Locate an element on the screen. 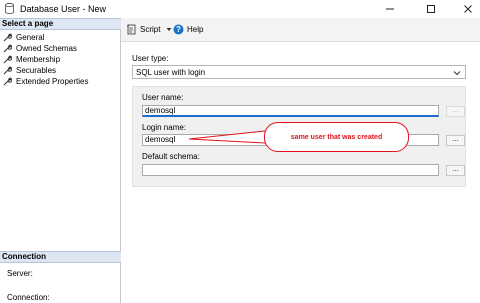 The height and width of the screenshot is (303, 480). page-item-securables: Securables is located at coordinates (46, 70).